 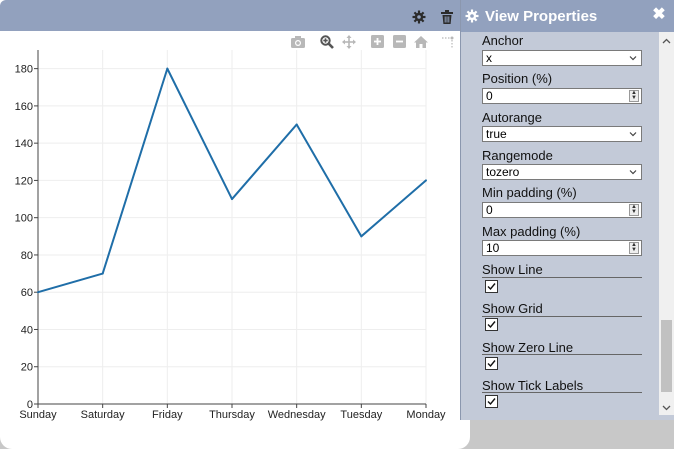 What do you see at coordinates (24, 144) in the screenshot?
I see `y-tick-label: 140` at bounding box center [24, 144].